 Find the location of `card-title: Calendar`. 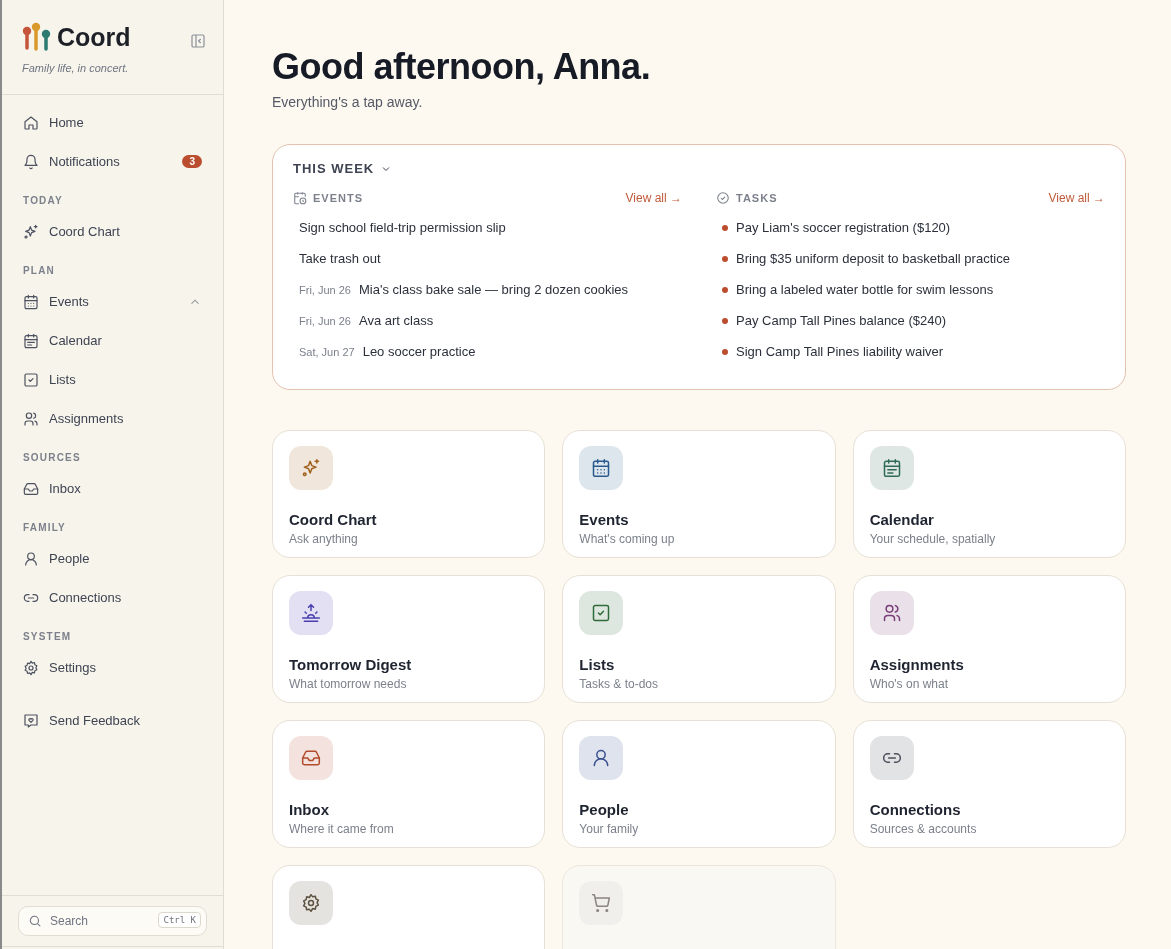

card-title: Calendar is located at coordinates (902, 519).